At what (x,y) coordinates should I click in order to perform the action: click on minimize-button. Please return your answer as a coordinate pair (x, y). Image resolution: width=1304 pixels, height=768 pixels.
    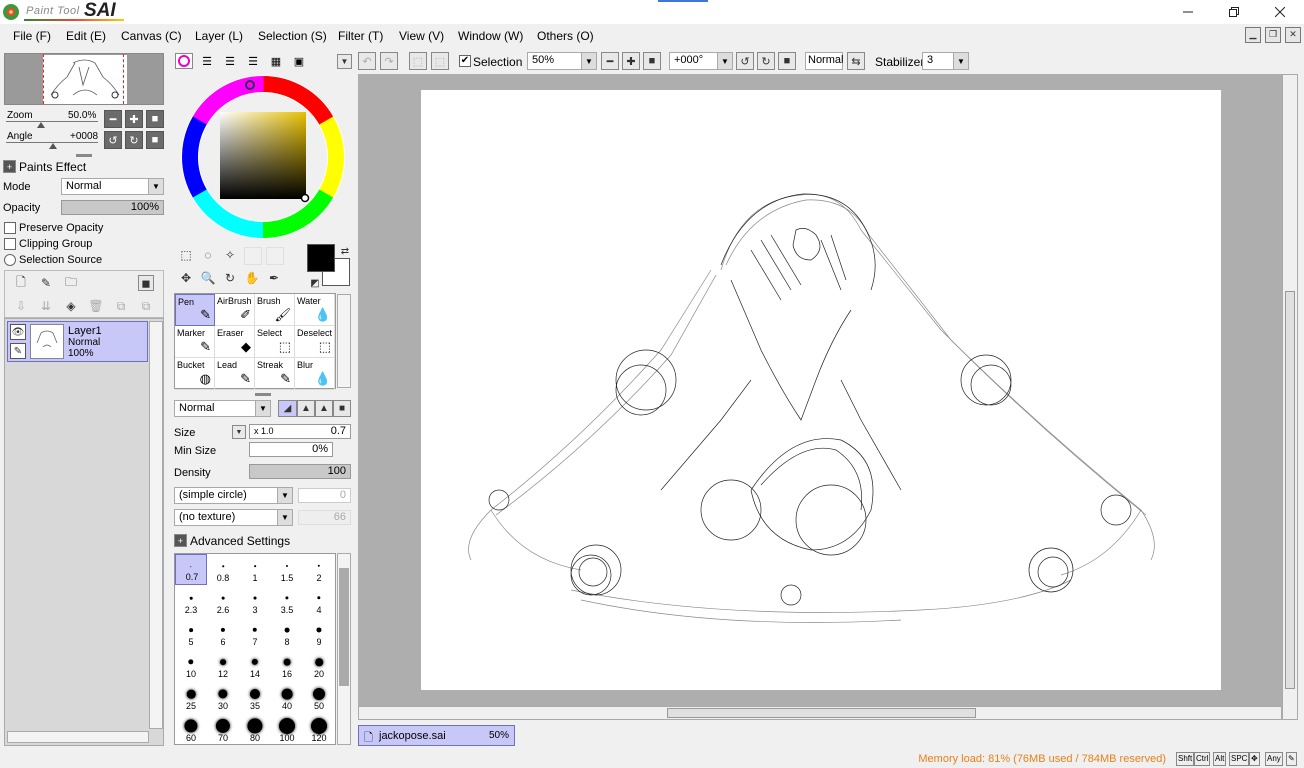
    Looking at the image, I should click on (1188, 12).